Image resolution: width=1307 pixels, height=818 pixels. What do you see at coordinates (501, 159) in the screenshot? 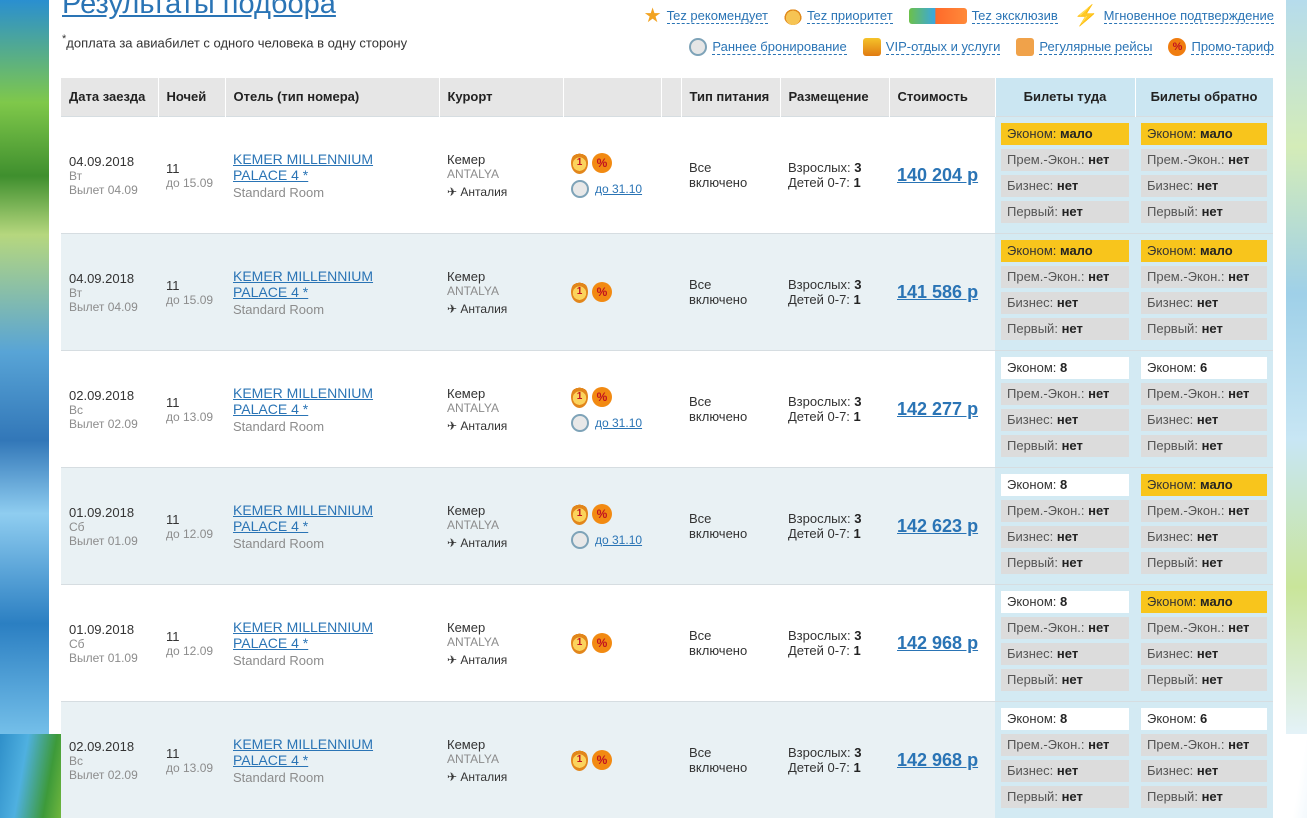
I see `resort-name: Кемер` at bounding box center [501, 159].